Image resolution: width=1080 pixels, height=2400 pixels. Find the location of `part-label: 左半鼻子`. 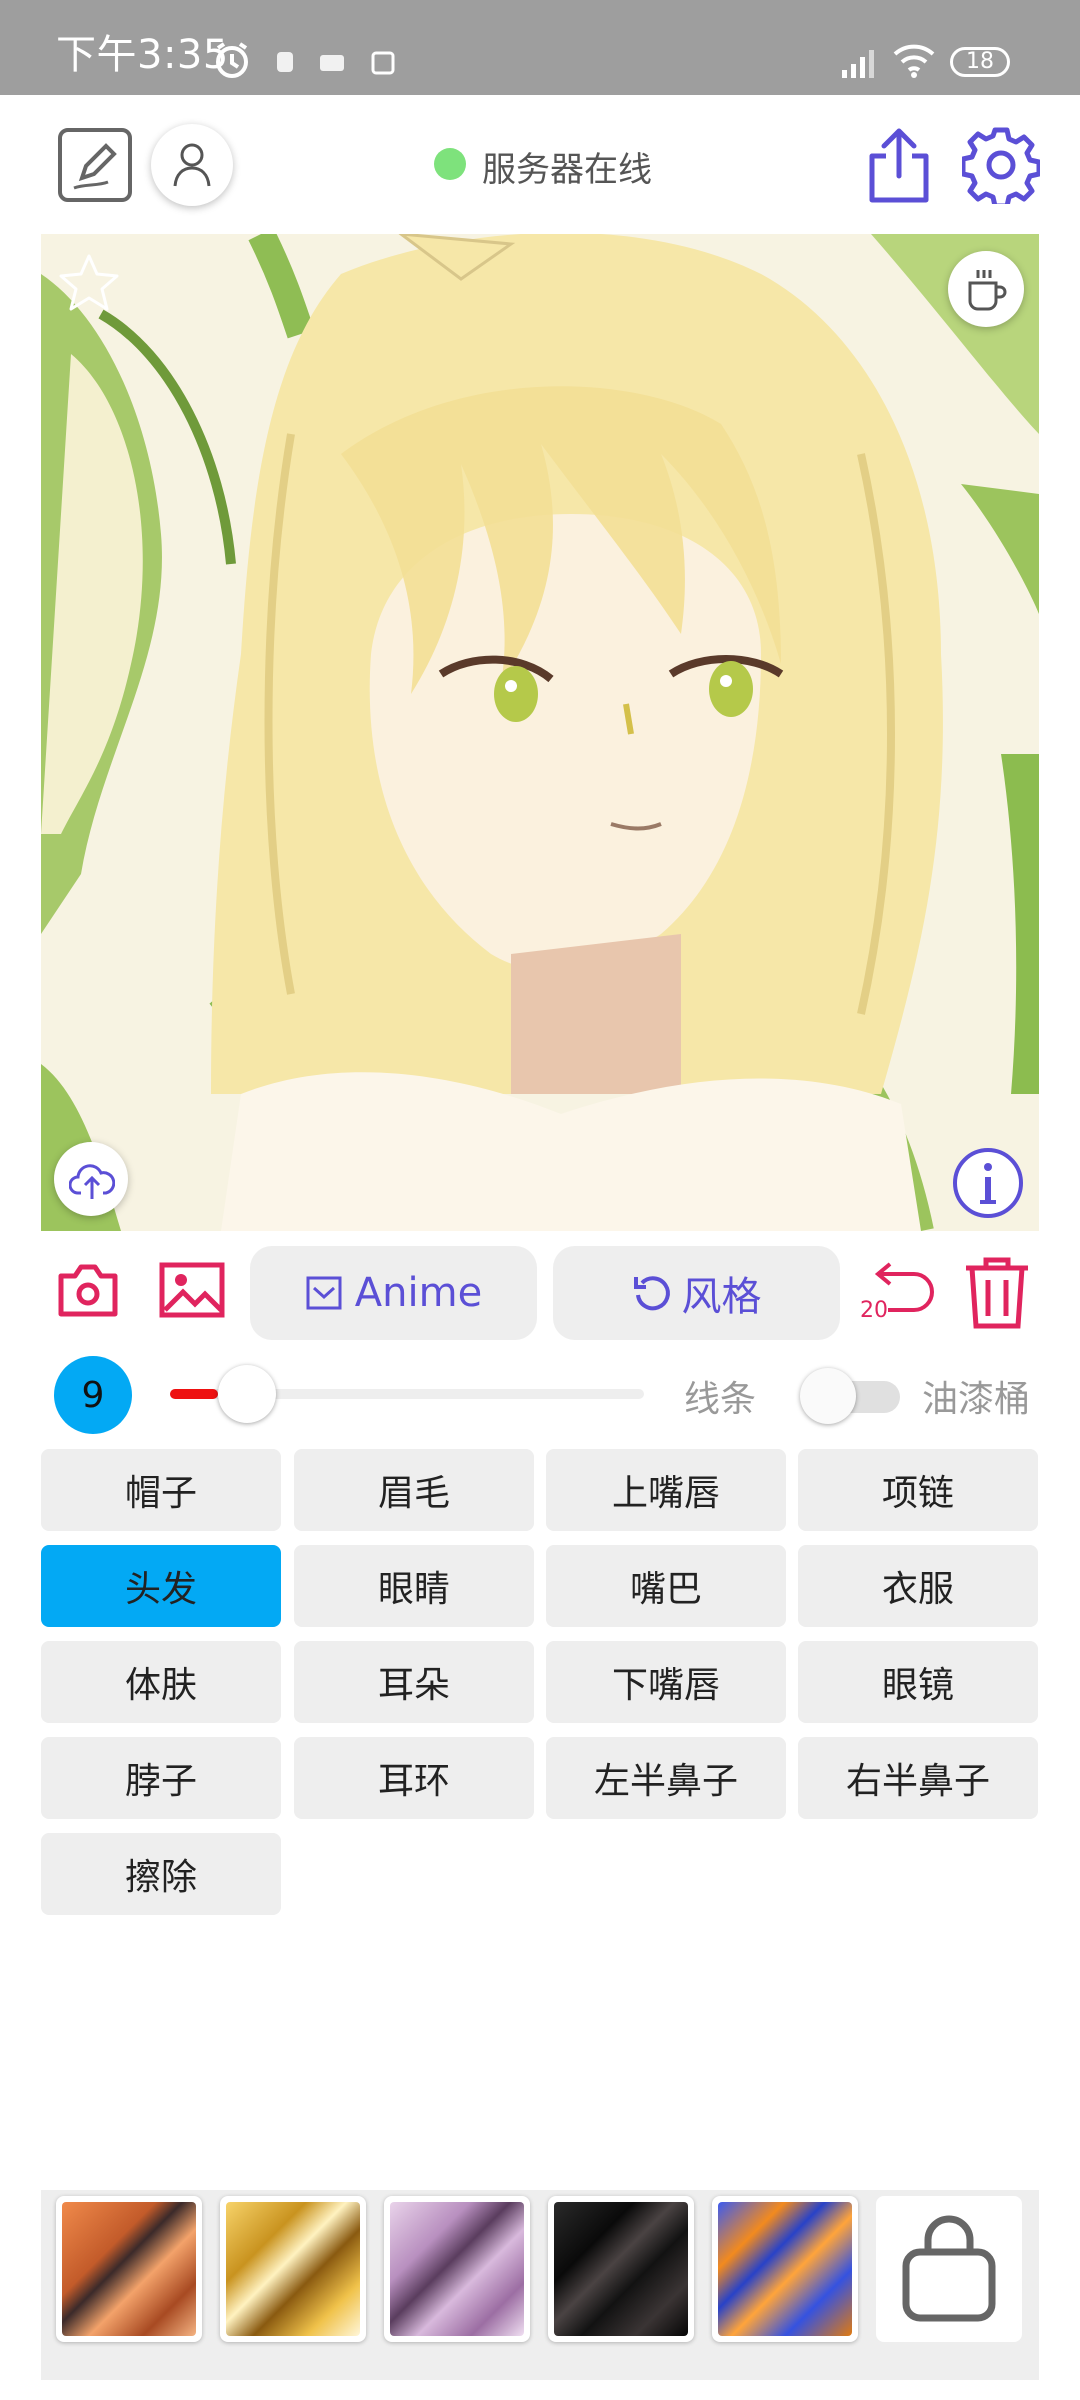

part-label: 左半鼻子 is located at coordinates (665, 1781).